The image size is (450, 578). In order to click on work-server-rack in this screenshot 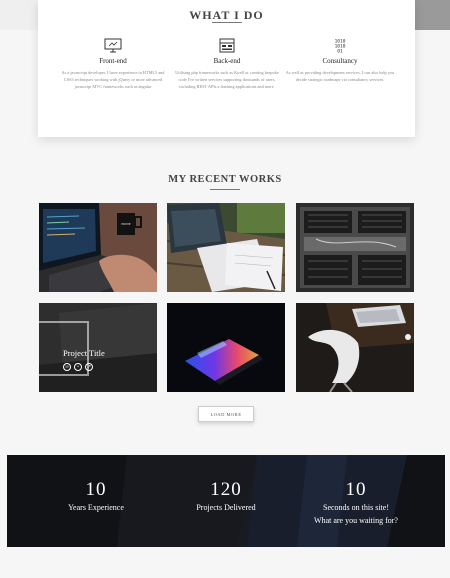, I will do `click(355, 247)`.